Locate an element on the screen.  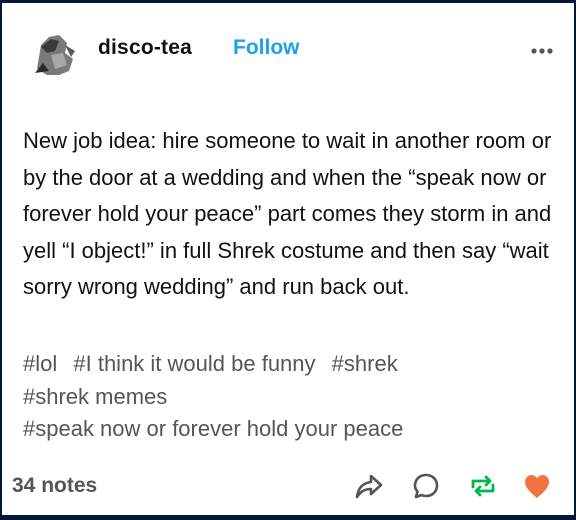
tag-lol: #lol is located at coordinates (40, 363).